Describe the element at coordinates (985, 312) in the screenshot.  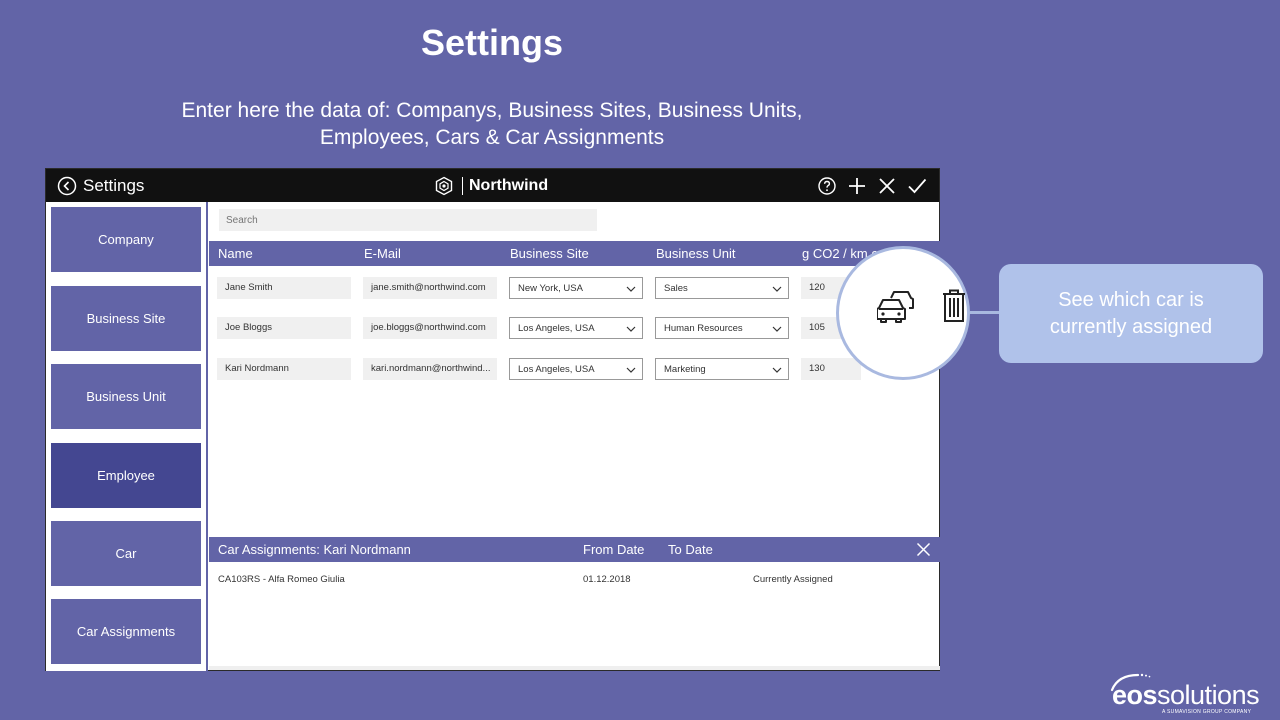
I see `callout-connector` at that location.